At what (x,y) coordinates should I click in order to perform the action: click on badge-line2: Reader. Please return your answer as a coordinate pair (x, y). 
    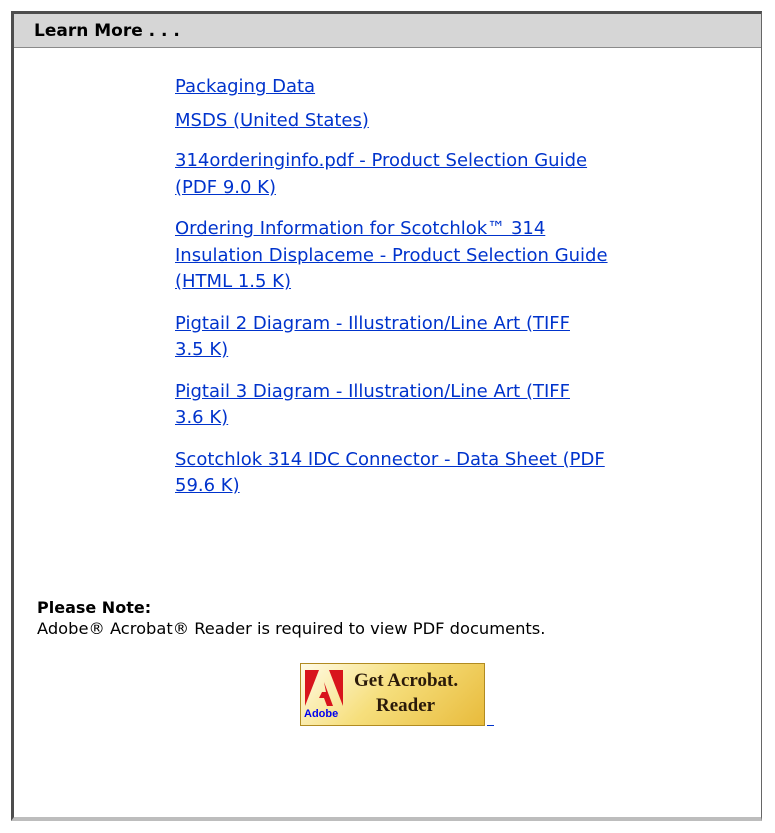
    Looking at the image, I should click on (406, 705).